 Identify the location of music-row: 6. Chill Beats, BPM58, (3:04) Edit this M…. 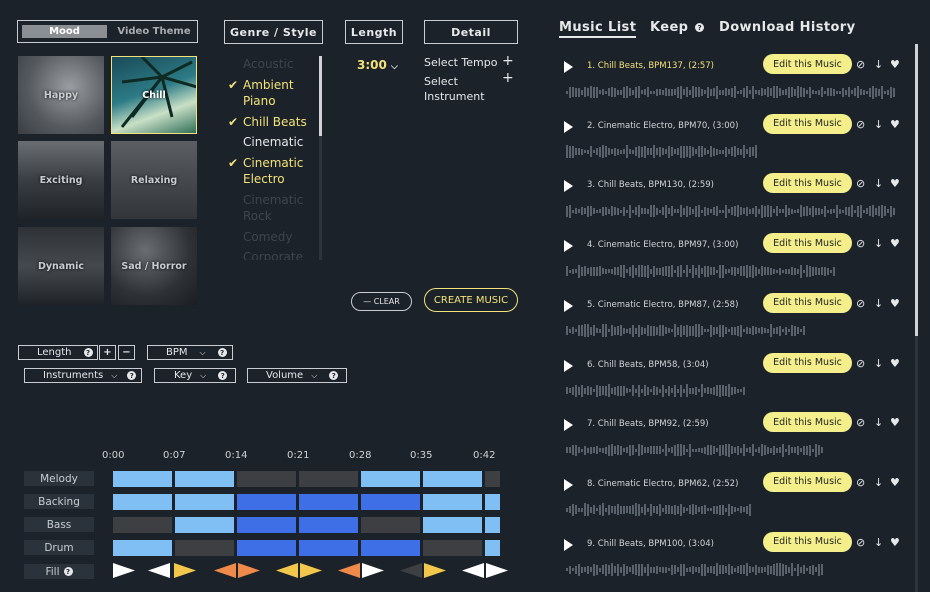
(730, 378).